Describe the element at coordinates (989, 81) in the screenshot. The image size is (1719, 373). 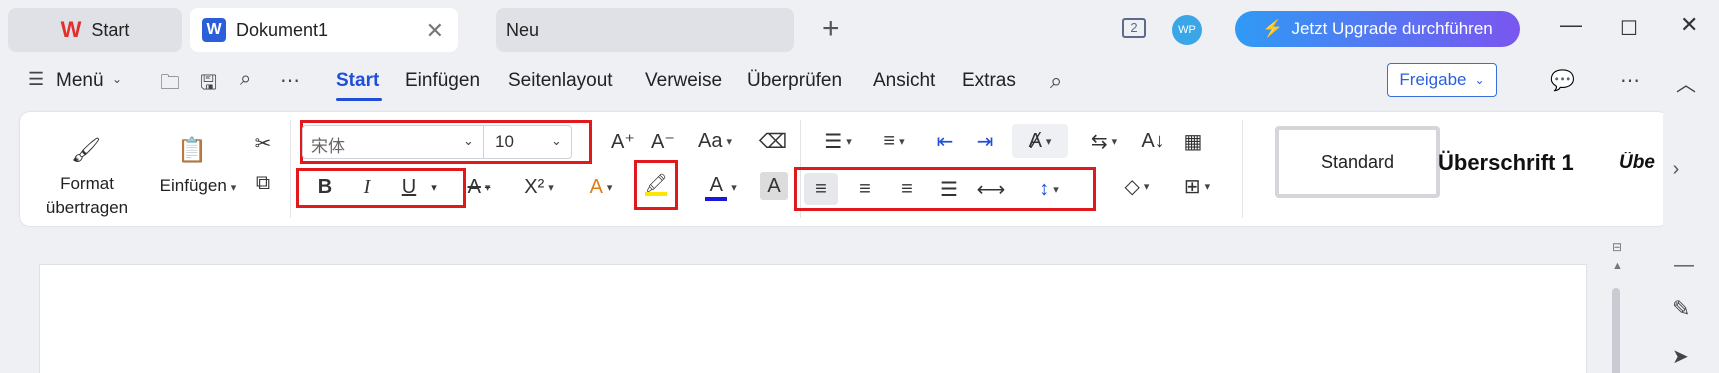
I see `tab-extras: Extras` at that location.